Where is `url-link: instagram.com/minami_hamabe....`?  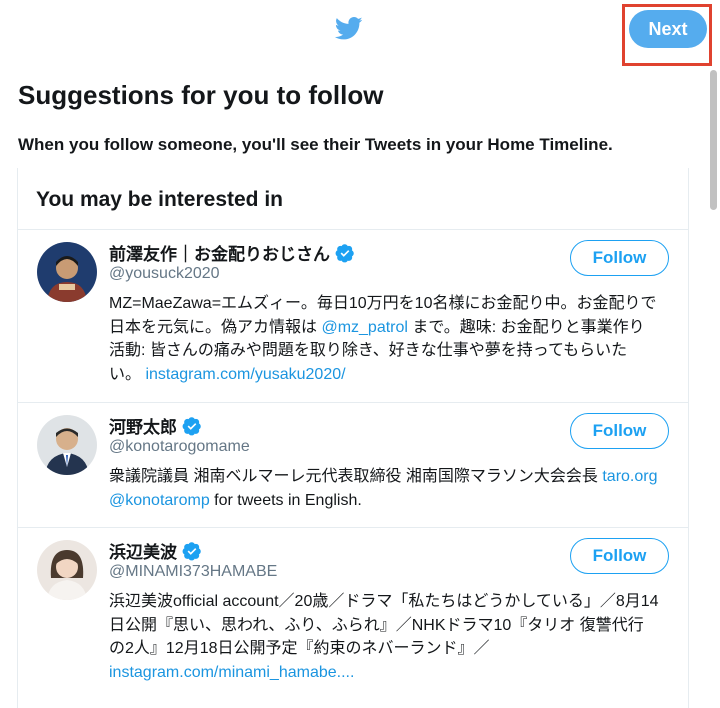 url-link: instagram.com/minami_hamabe.... is located at coordinates (231, 672).